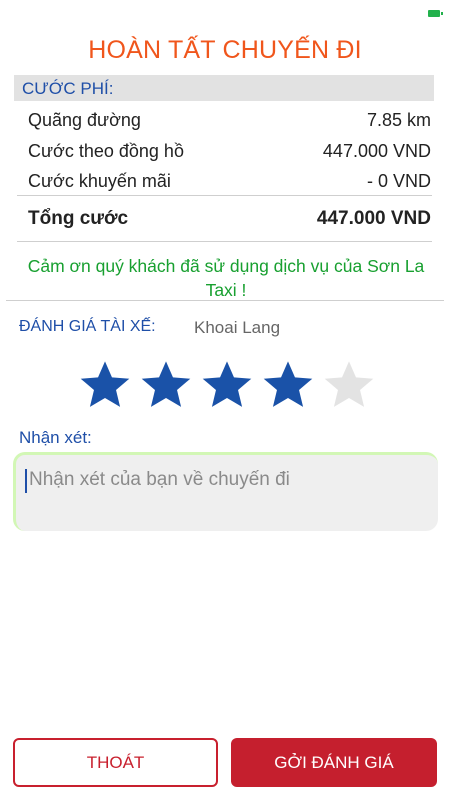 This screenshot has width=450, height=800. I want to click on fare-row-total: Tổng cước 447.000 VND, so click(229, 219).